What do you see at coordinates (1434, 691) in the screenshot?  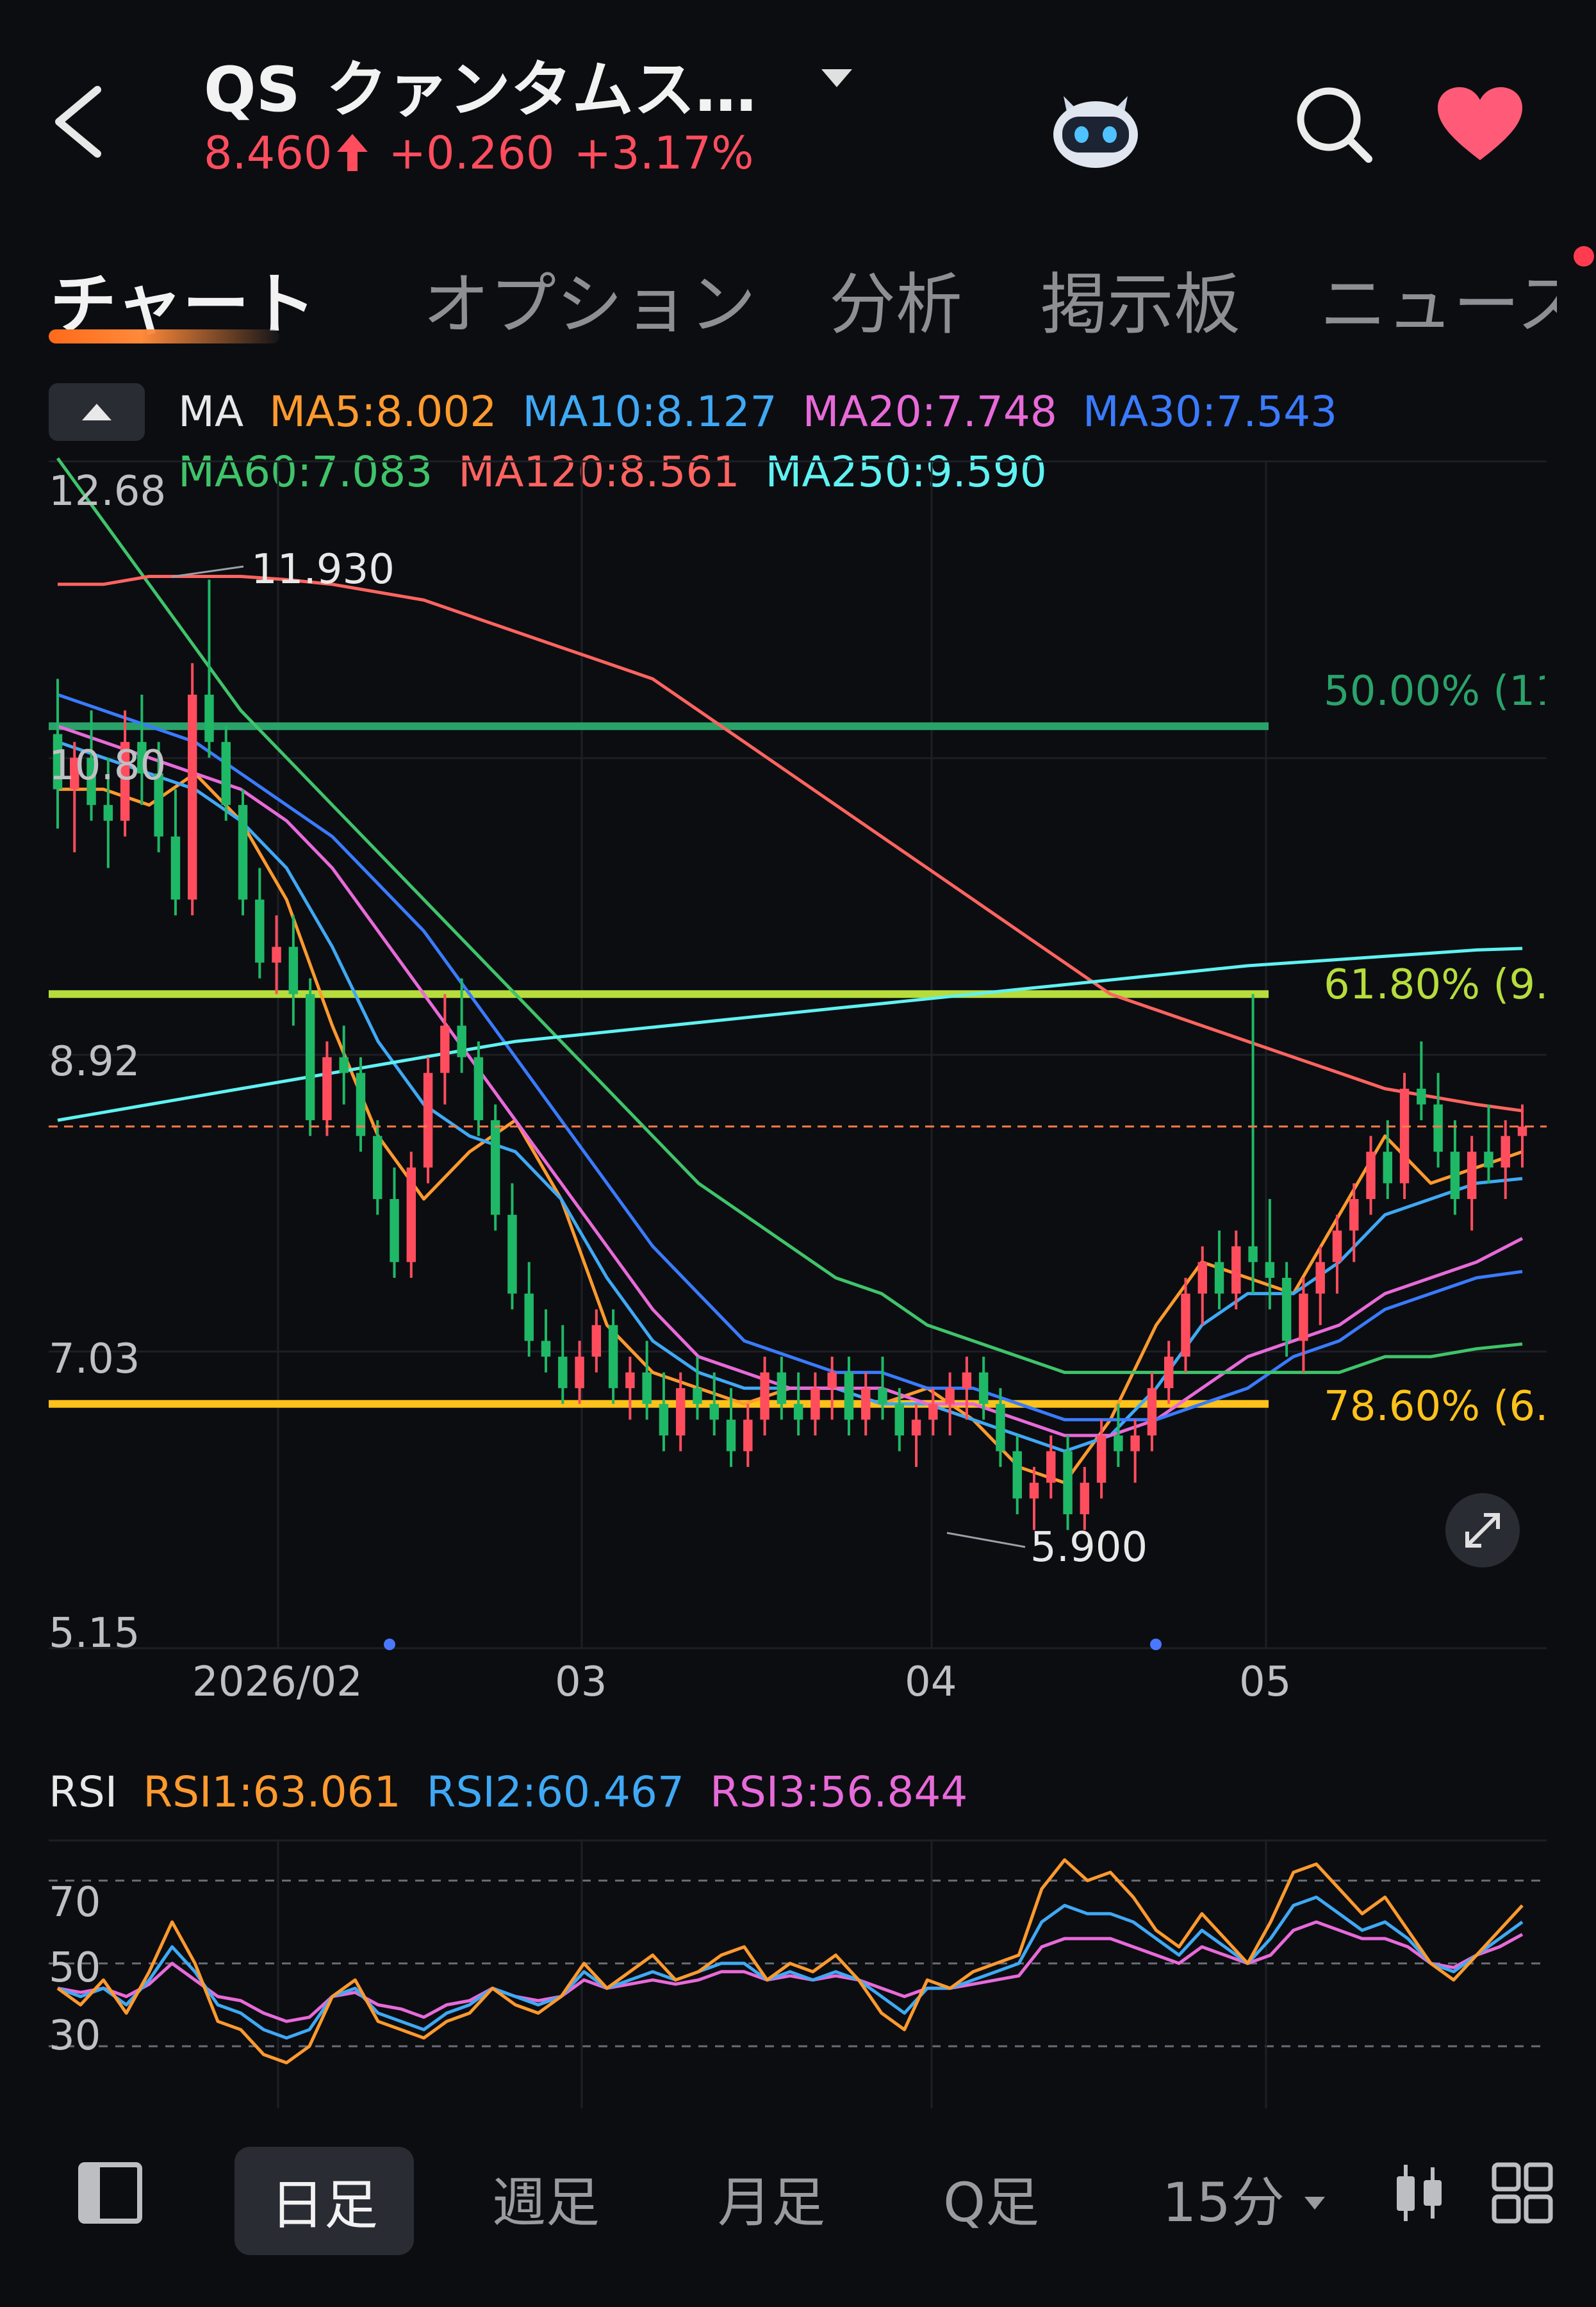 I see `fib-50-label: 50.00% (11` at bounding box center [1434, 691].